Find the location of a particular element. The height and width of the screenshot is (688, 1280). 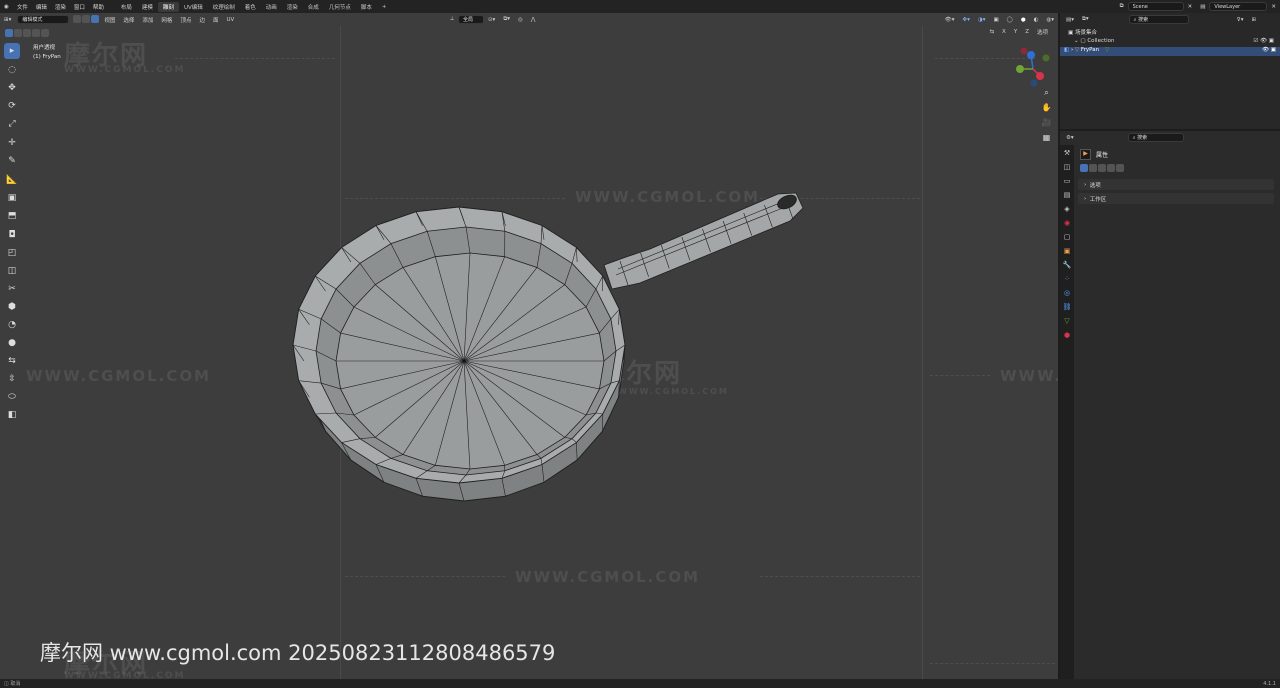

view-layer-selector: ViewLayer is located at coordinates (1238, 6).